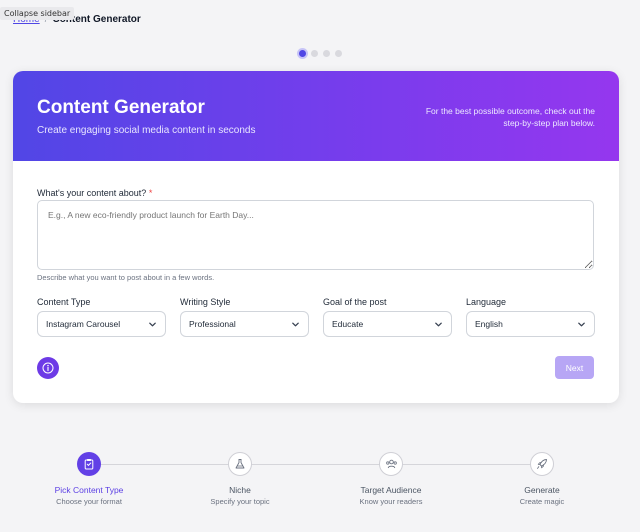 The height and width of the screenshot is (532, 640). I want to click on language-value: English, so click(489, 324).